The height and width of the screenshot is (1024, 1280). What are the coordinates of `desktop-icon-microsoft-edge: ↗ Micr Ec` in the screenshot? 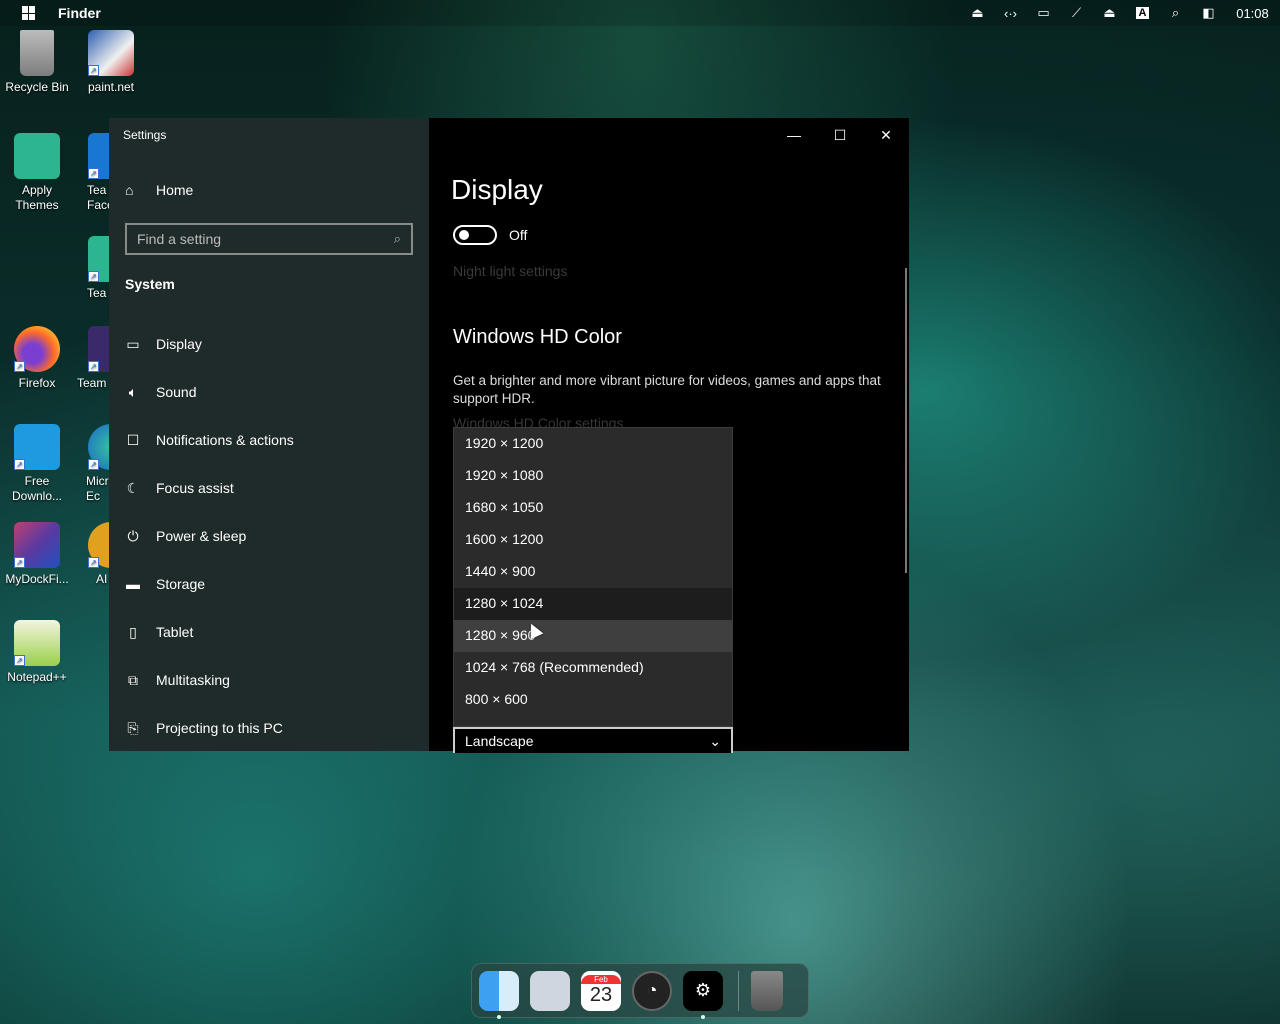 It's located at (92, 464).